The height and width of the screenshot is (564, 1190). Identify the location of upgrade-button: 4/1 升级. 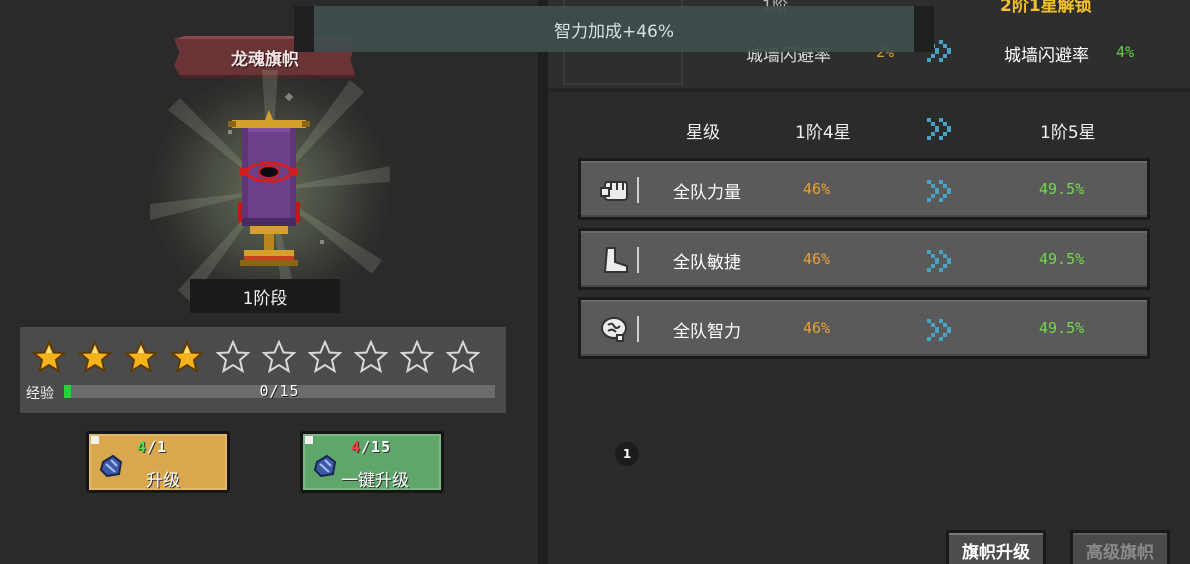
(158, 462).